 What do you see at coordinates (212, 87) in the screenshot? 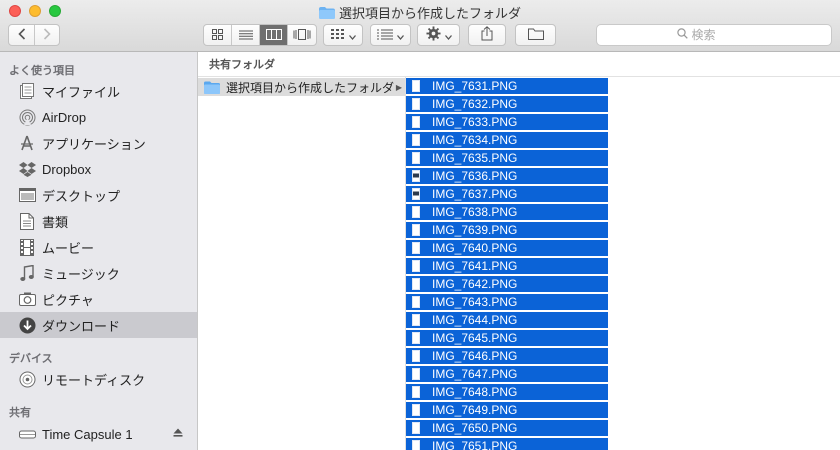
I see `folder-icon` at bounding box center [212, 87].